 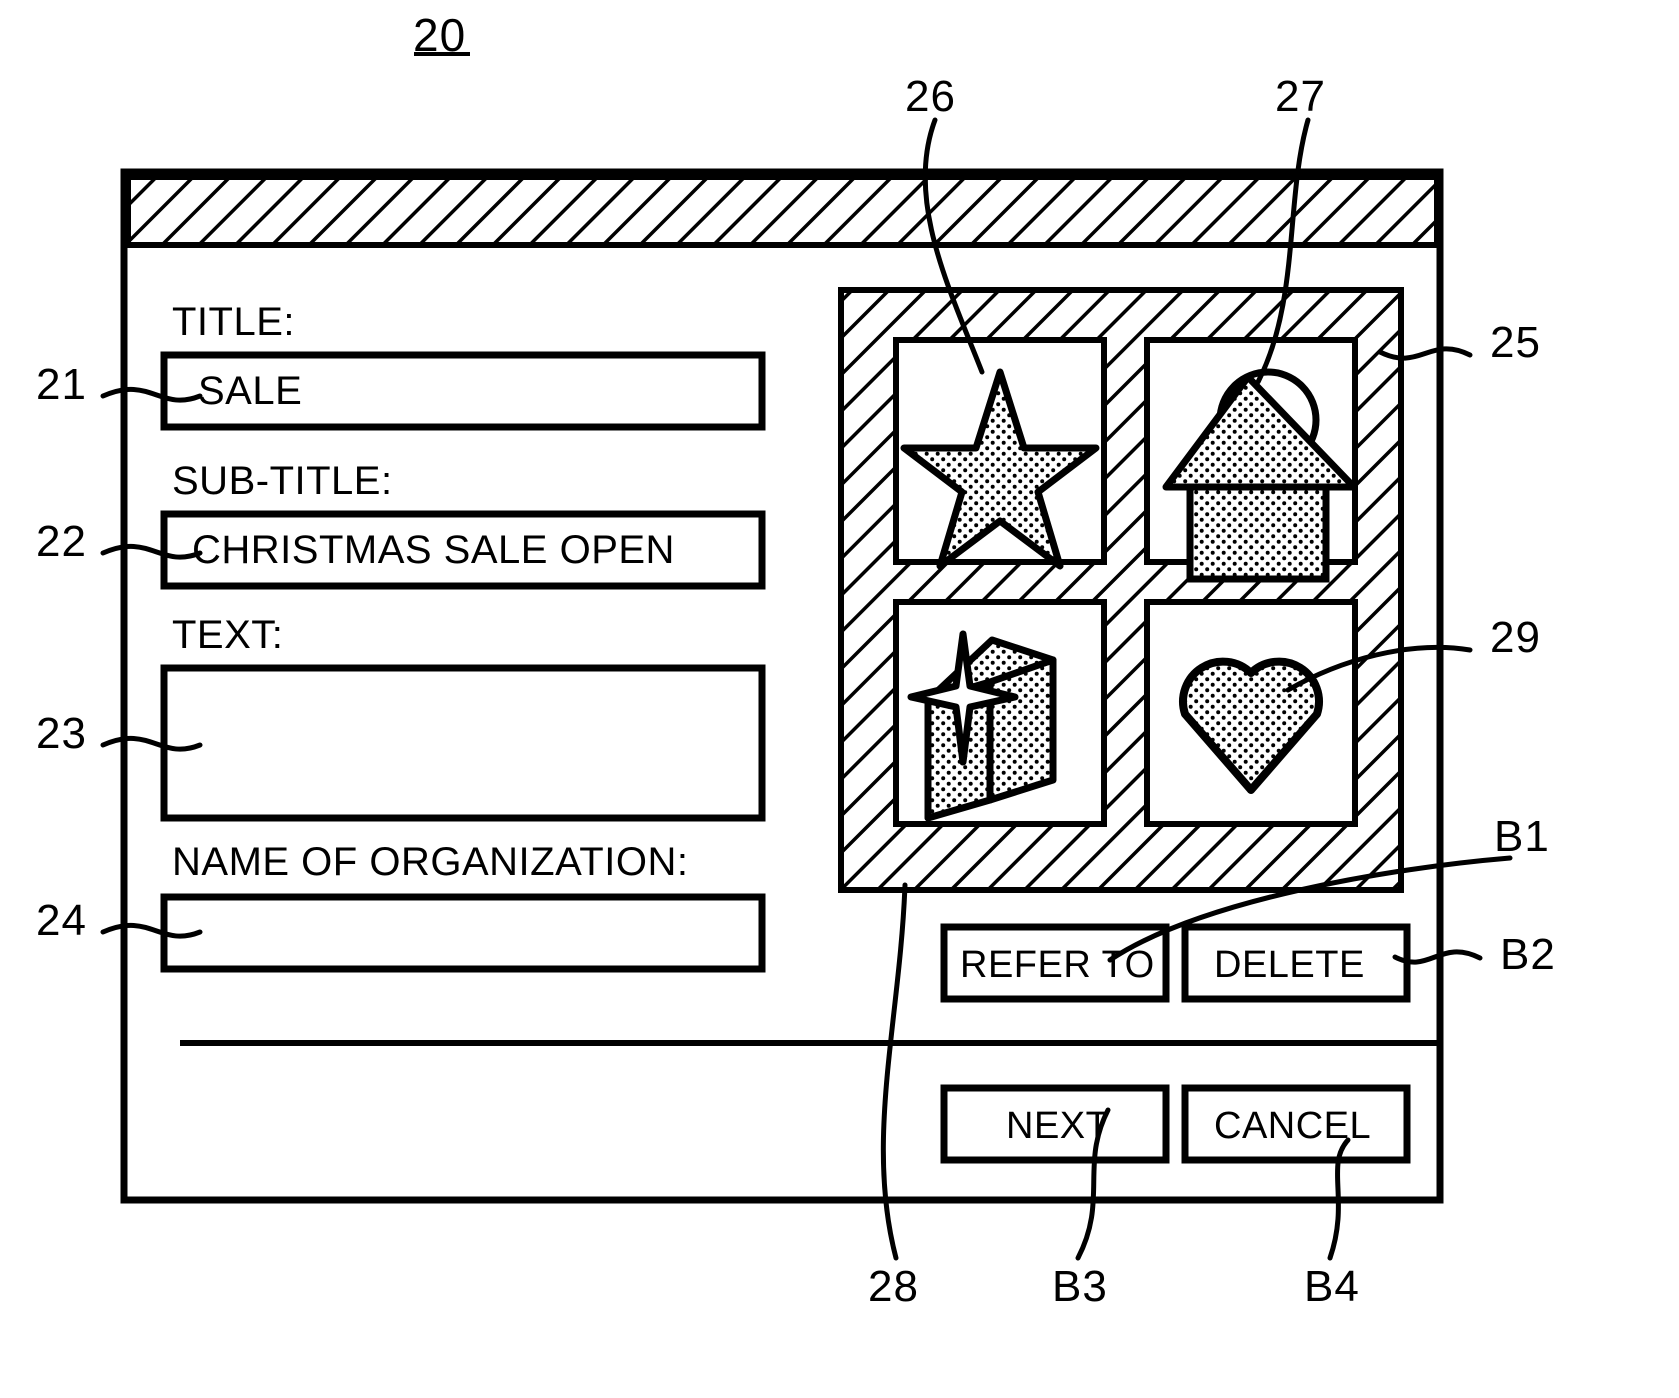 What do you see at coordinates (1515, 342) in the screenshot?
I see `ref-25: 25` at bounding box center [1515, 342].